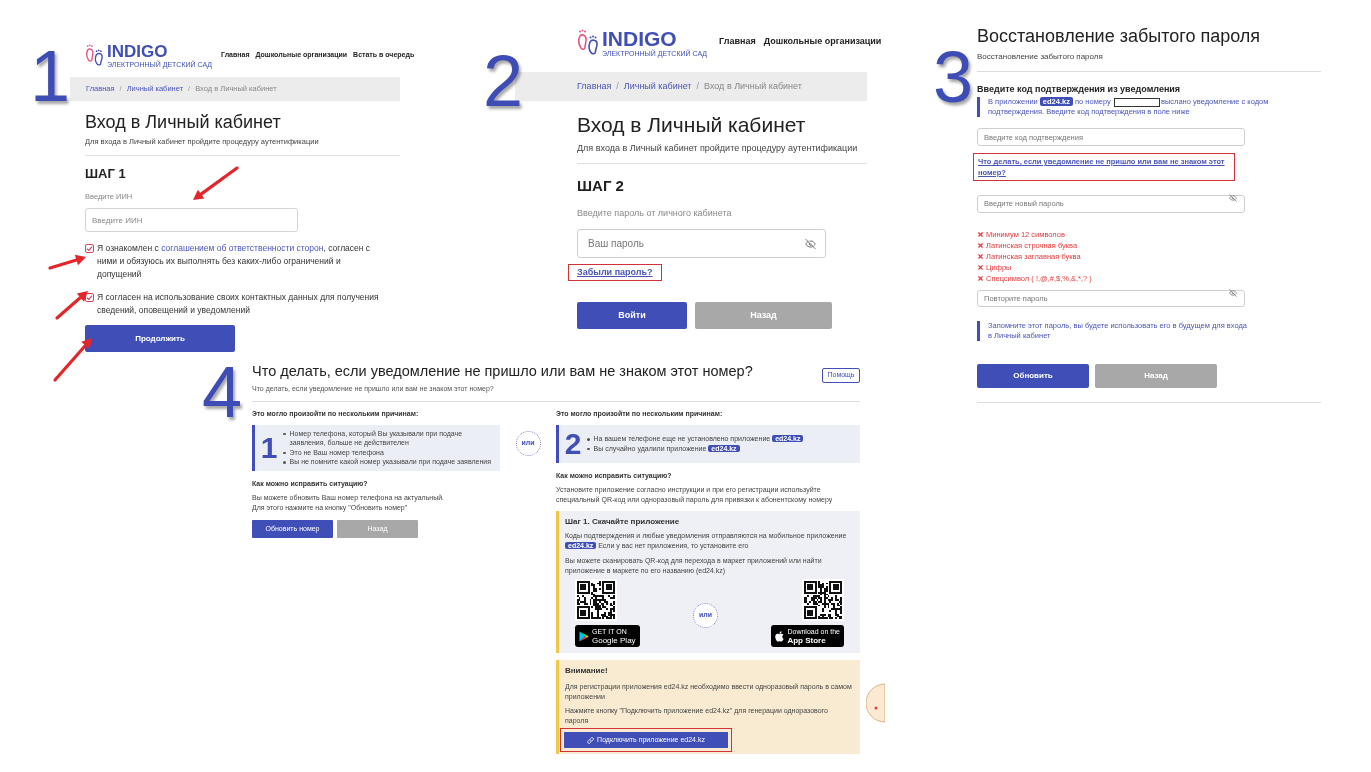 This screenshot has width=1371, height=772. Describe the element at coordinates (238, 304) in the screenshot. I see `agreement-text: Я согласен на использование своих контактных данных для получения сведений, оповещений и уведомлений` at that location.